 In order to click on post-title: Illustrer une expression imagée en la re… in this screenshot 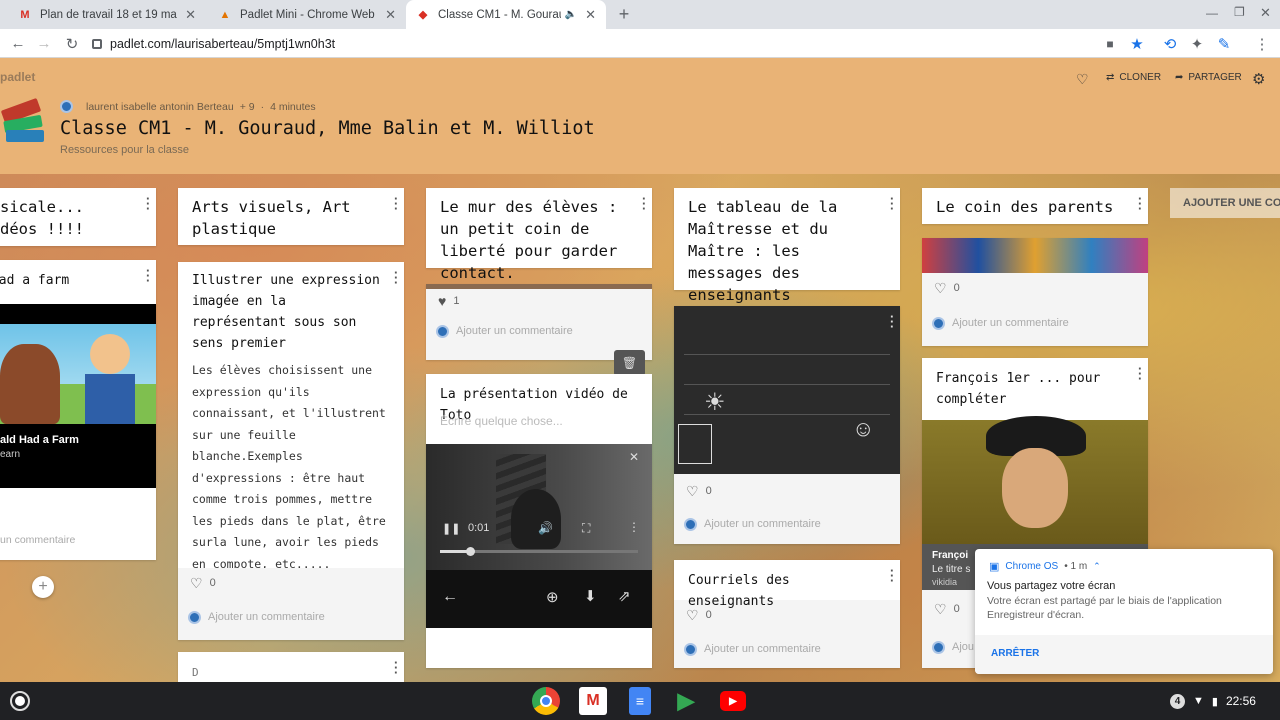, I will do `click(286, 312)`.